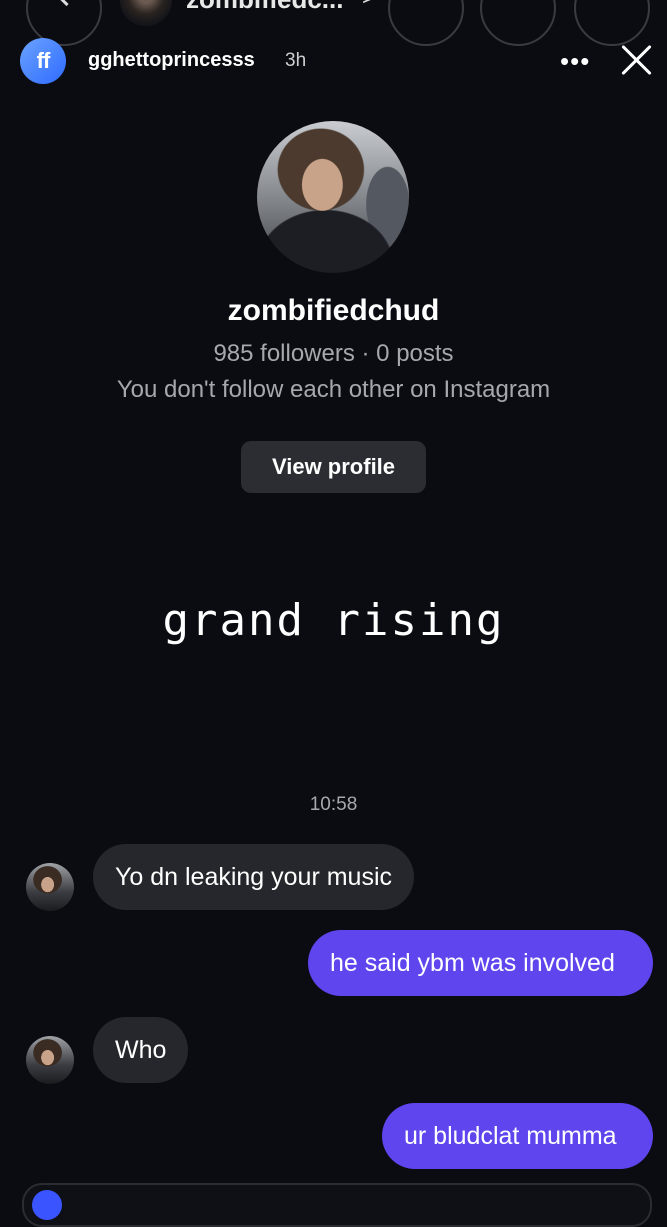 This screenshot has width=667, height=1227. Describe the element at coordinates (43, 61) in the screenshot. I see `story-avatar-logo: ff` at that location.